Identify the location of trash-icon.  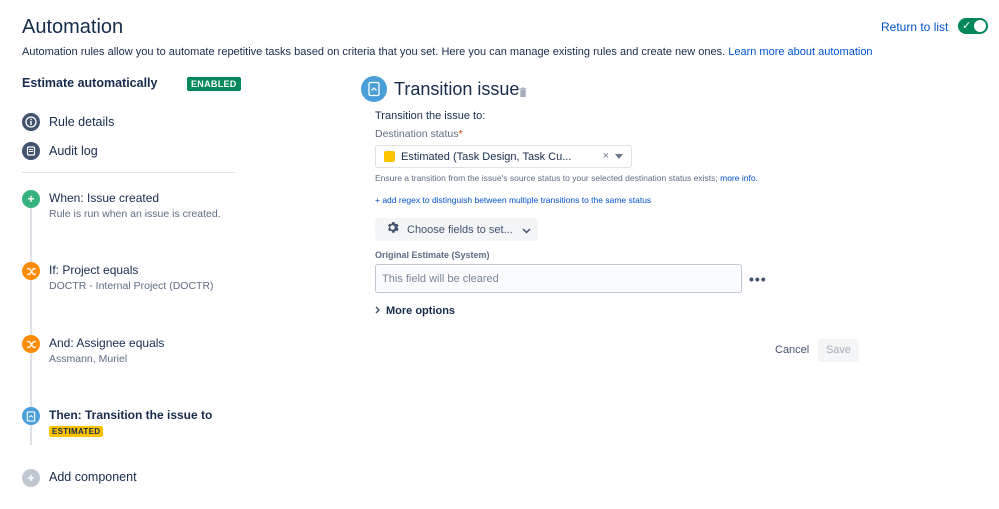
(523, 94).